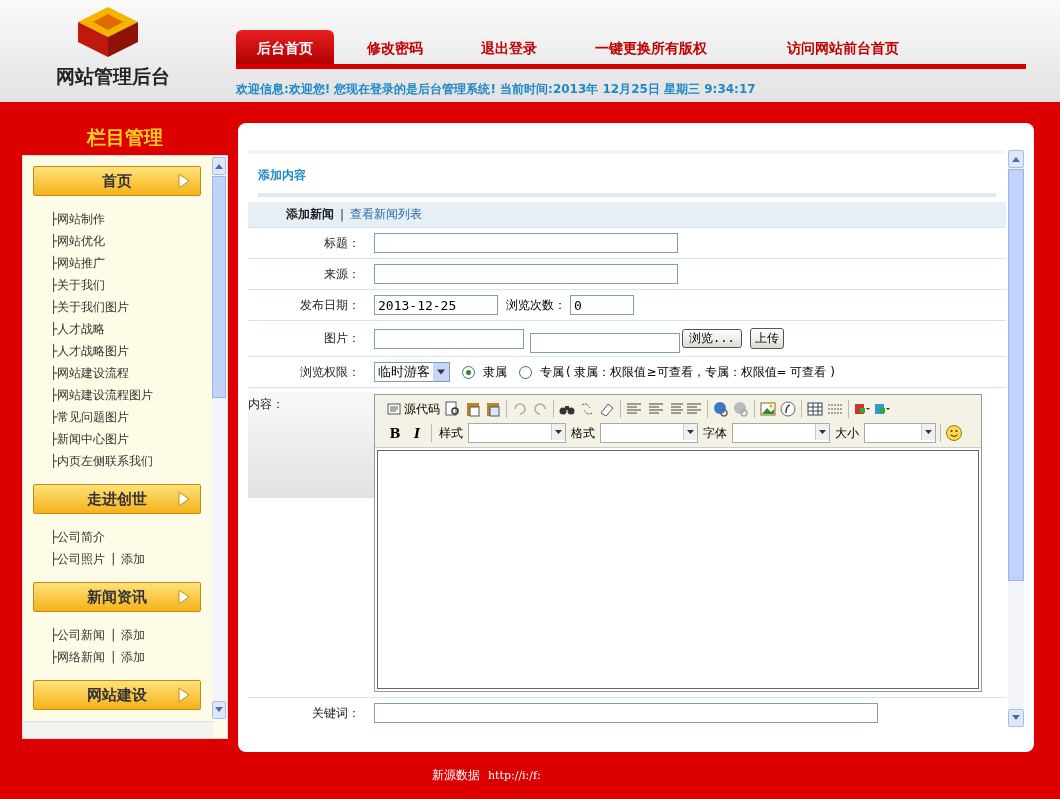  Describe the element at coordinates (536, 305) in the screenshot. I see `field-label: 浏览次数：` at that location.